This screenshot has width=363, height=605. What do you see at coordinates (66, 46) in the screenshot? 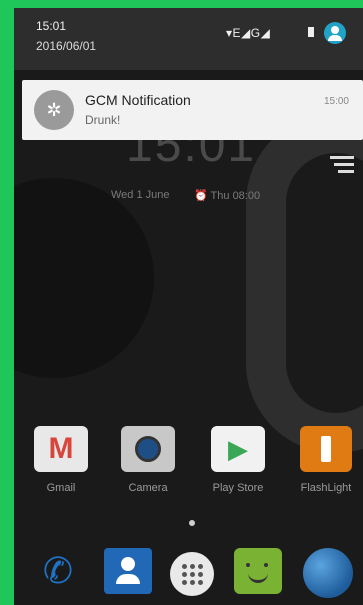
I see `status-date: 2016/06/01` at bounding box center [66, 46].